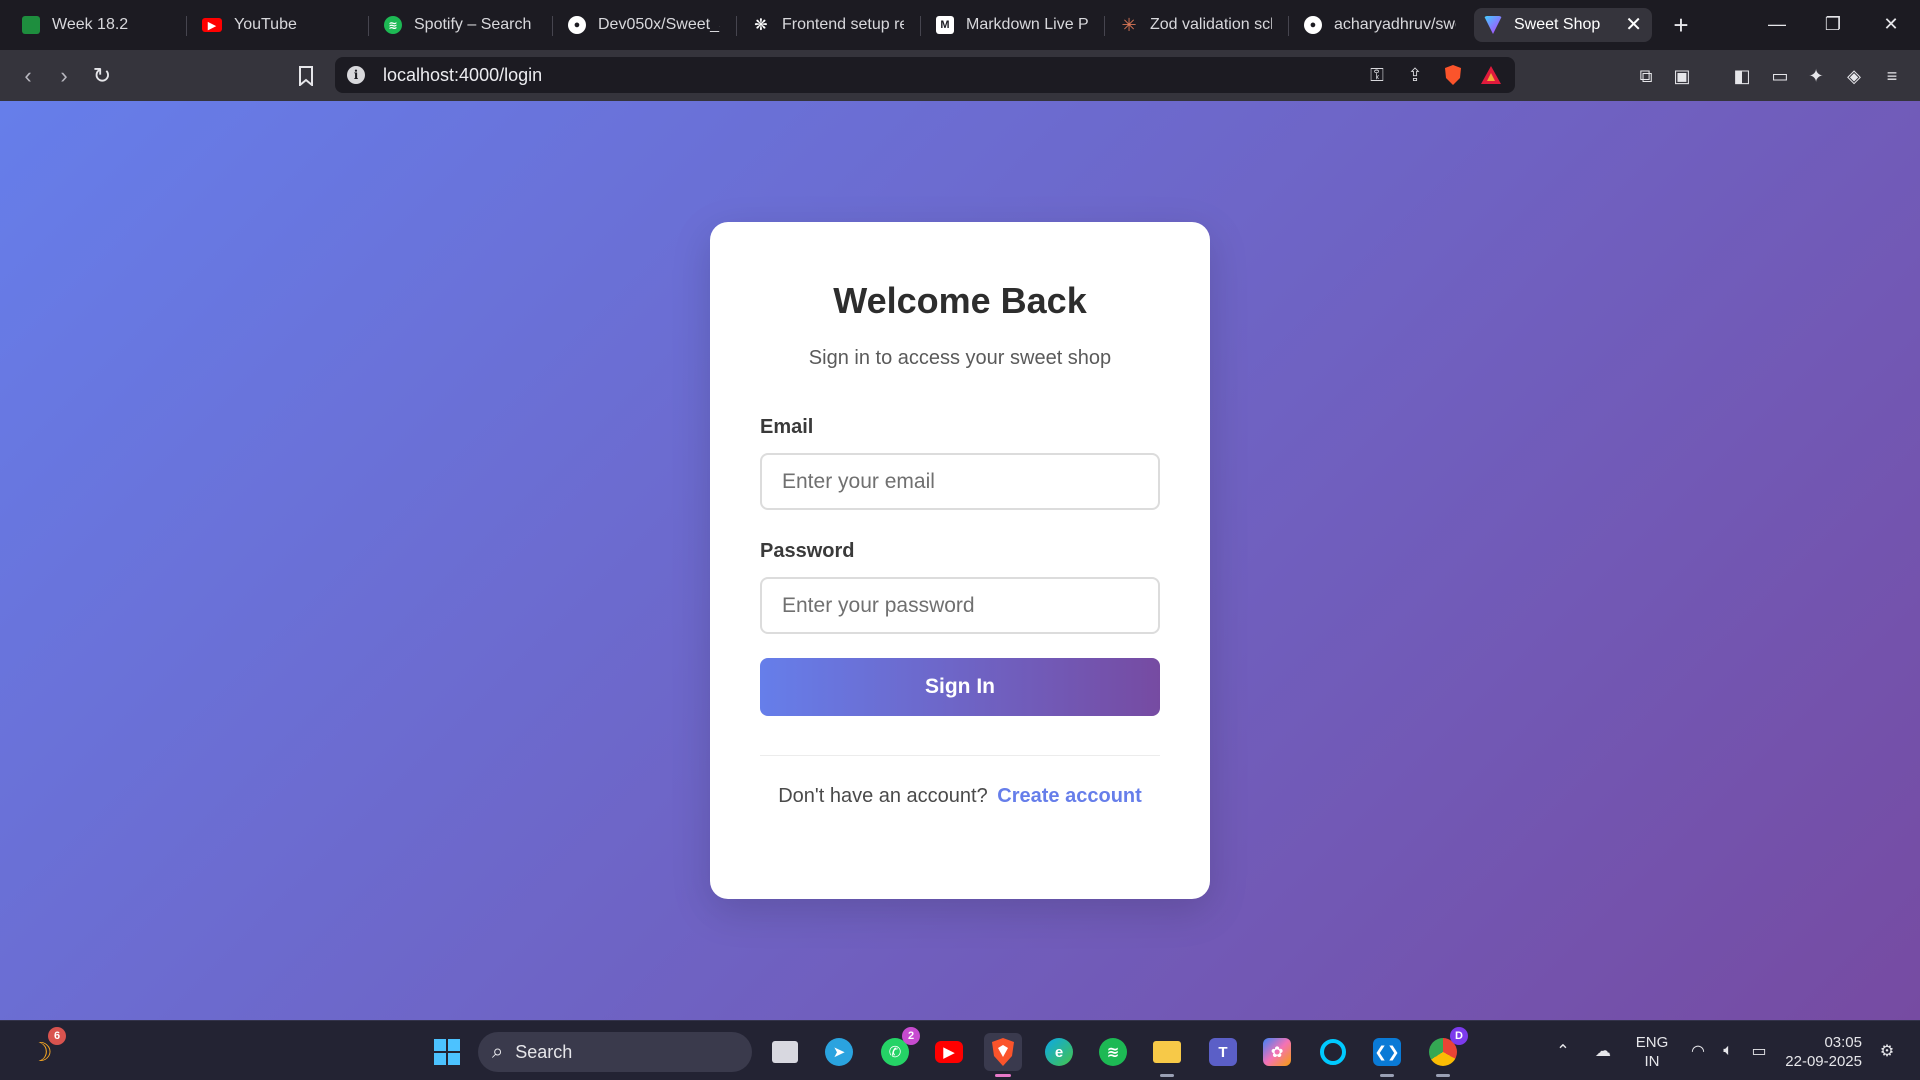 The width and height of the screenshot is (1920, 1080). I want to click on close-tab-icon: ✕, so click(1633, 25).